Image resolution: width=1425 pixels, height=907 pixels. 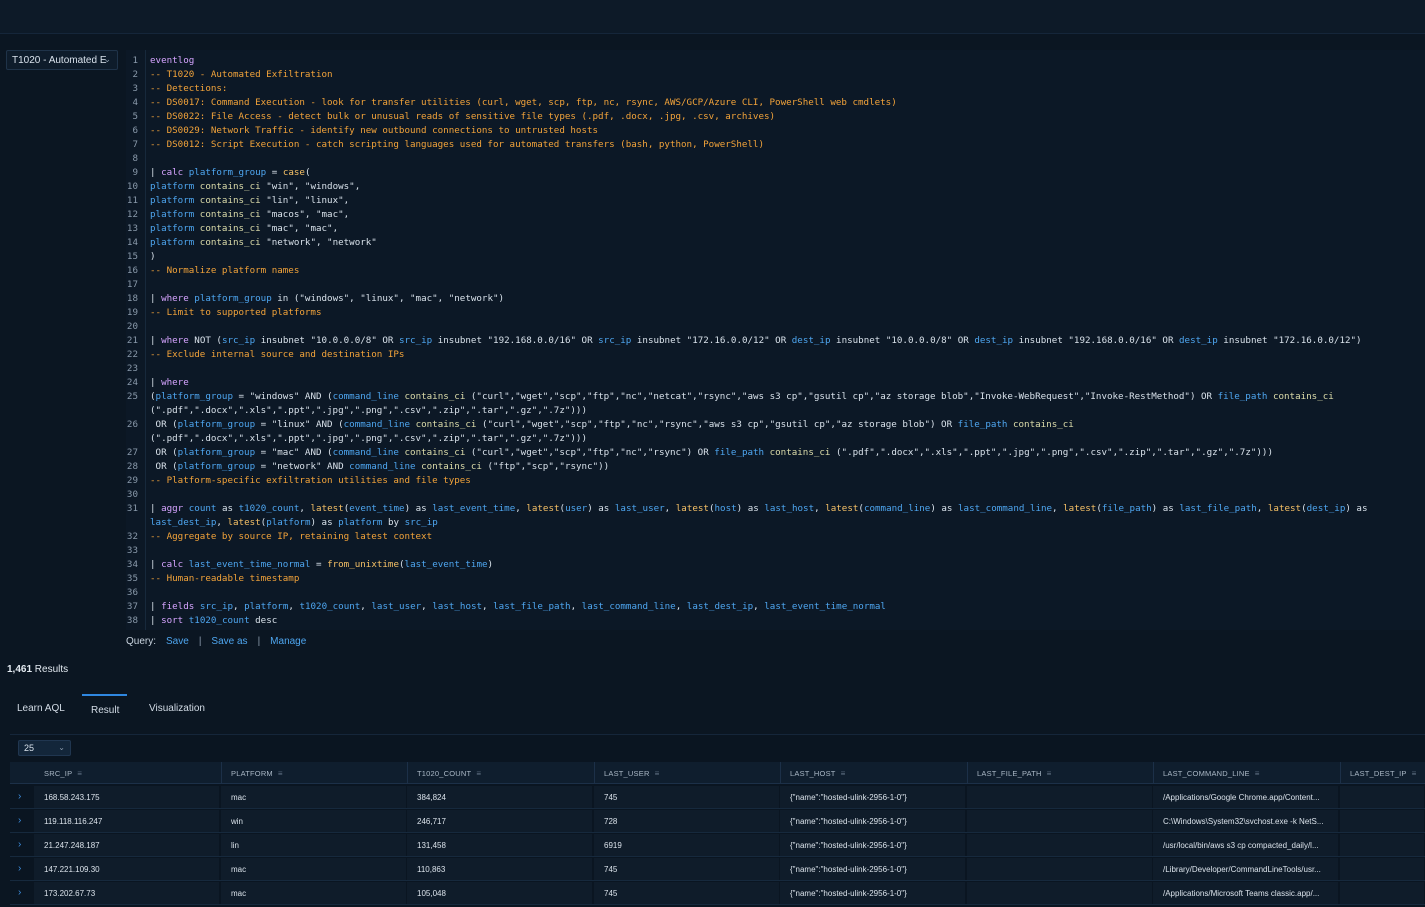 I want to click on column-header-last-host: LAST_HOST ≡, so click(x=817, y=773).